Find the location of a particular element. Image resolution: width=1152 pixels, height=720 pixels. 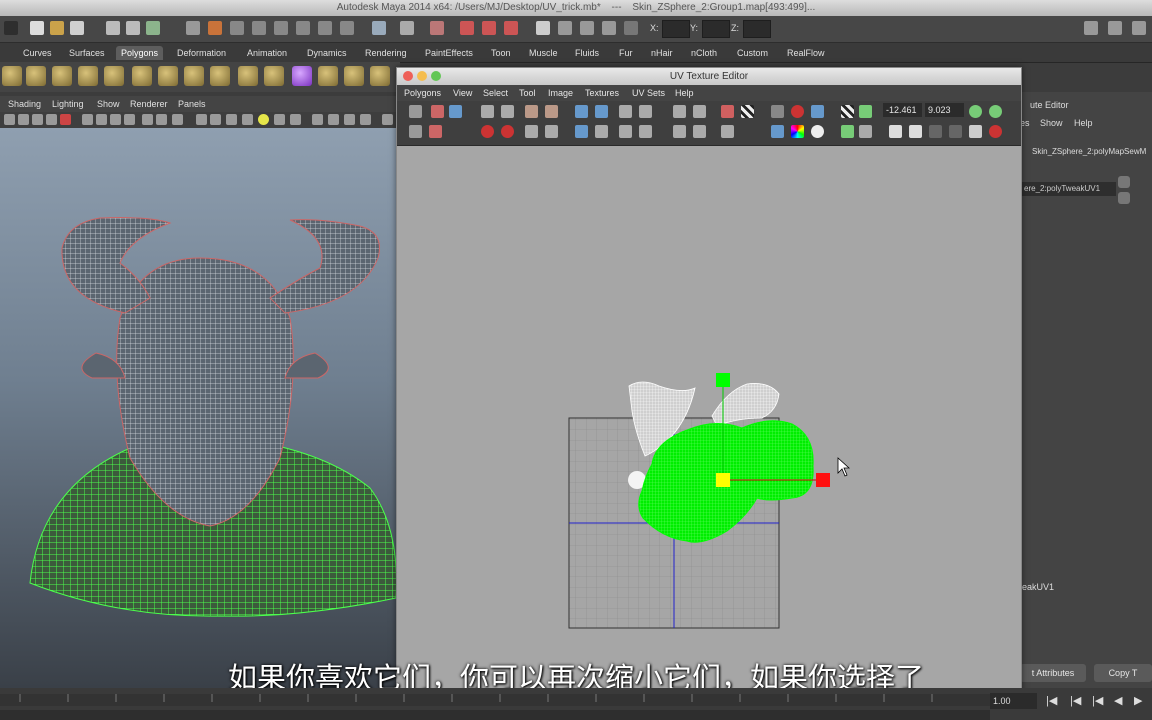

shelf-tab-animation: Animation is located at coordinates (267, 53).